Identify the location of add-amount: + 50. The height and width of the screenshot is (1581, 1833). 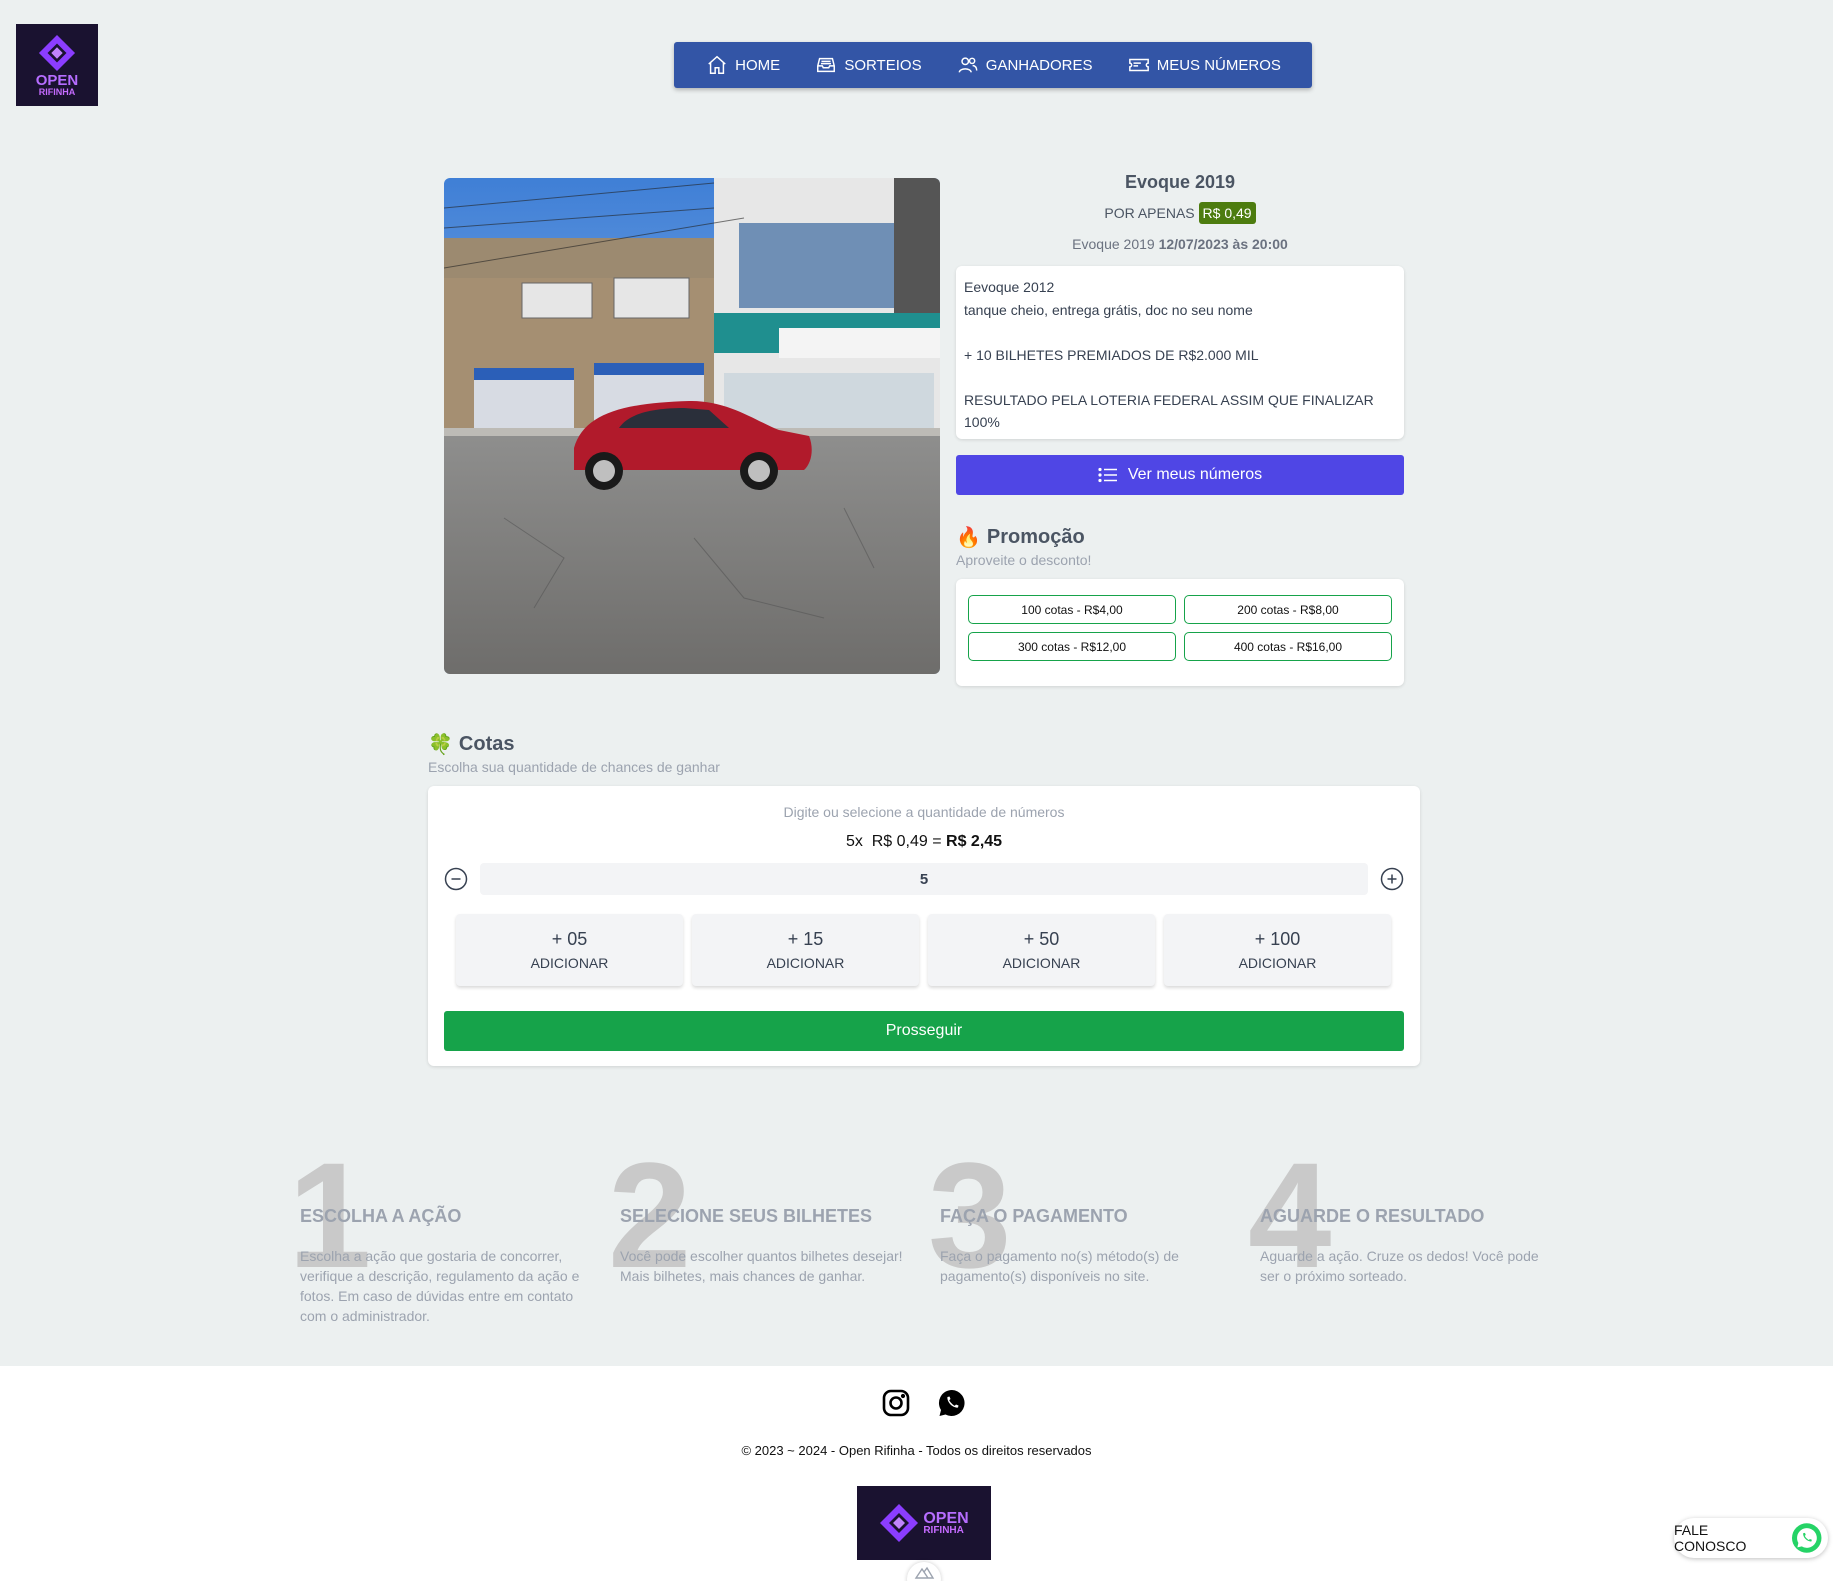
(1041, 939).